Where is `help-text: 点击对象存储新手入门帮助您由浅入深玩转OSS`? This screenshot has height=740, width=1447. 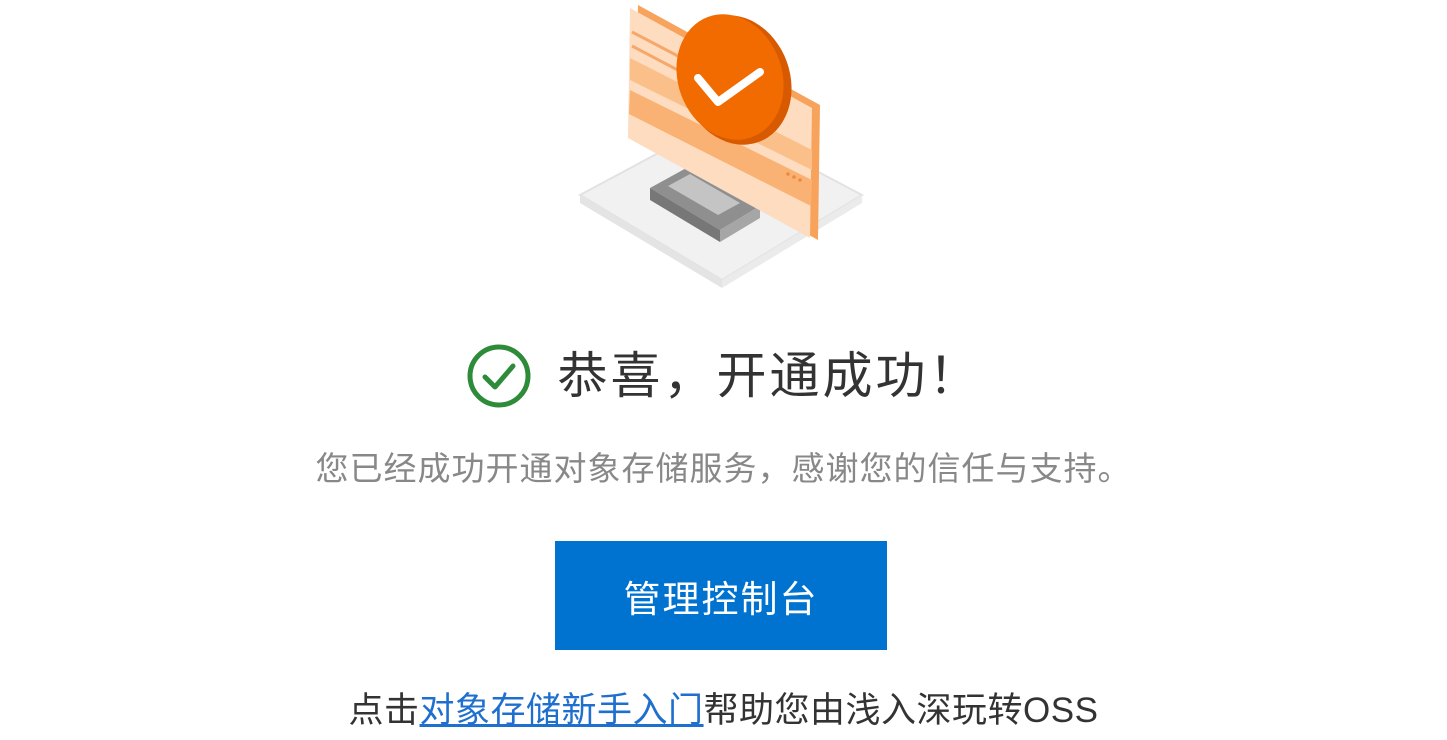
help-text: 点击对象存储新手入门帮助您由浅入深玩转OSS is located at coordinates (723, 707).